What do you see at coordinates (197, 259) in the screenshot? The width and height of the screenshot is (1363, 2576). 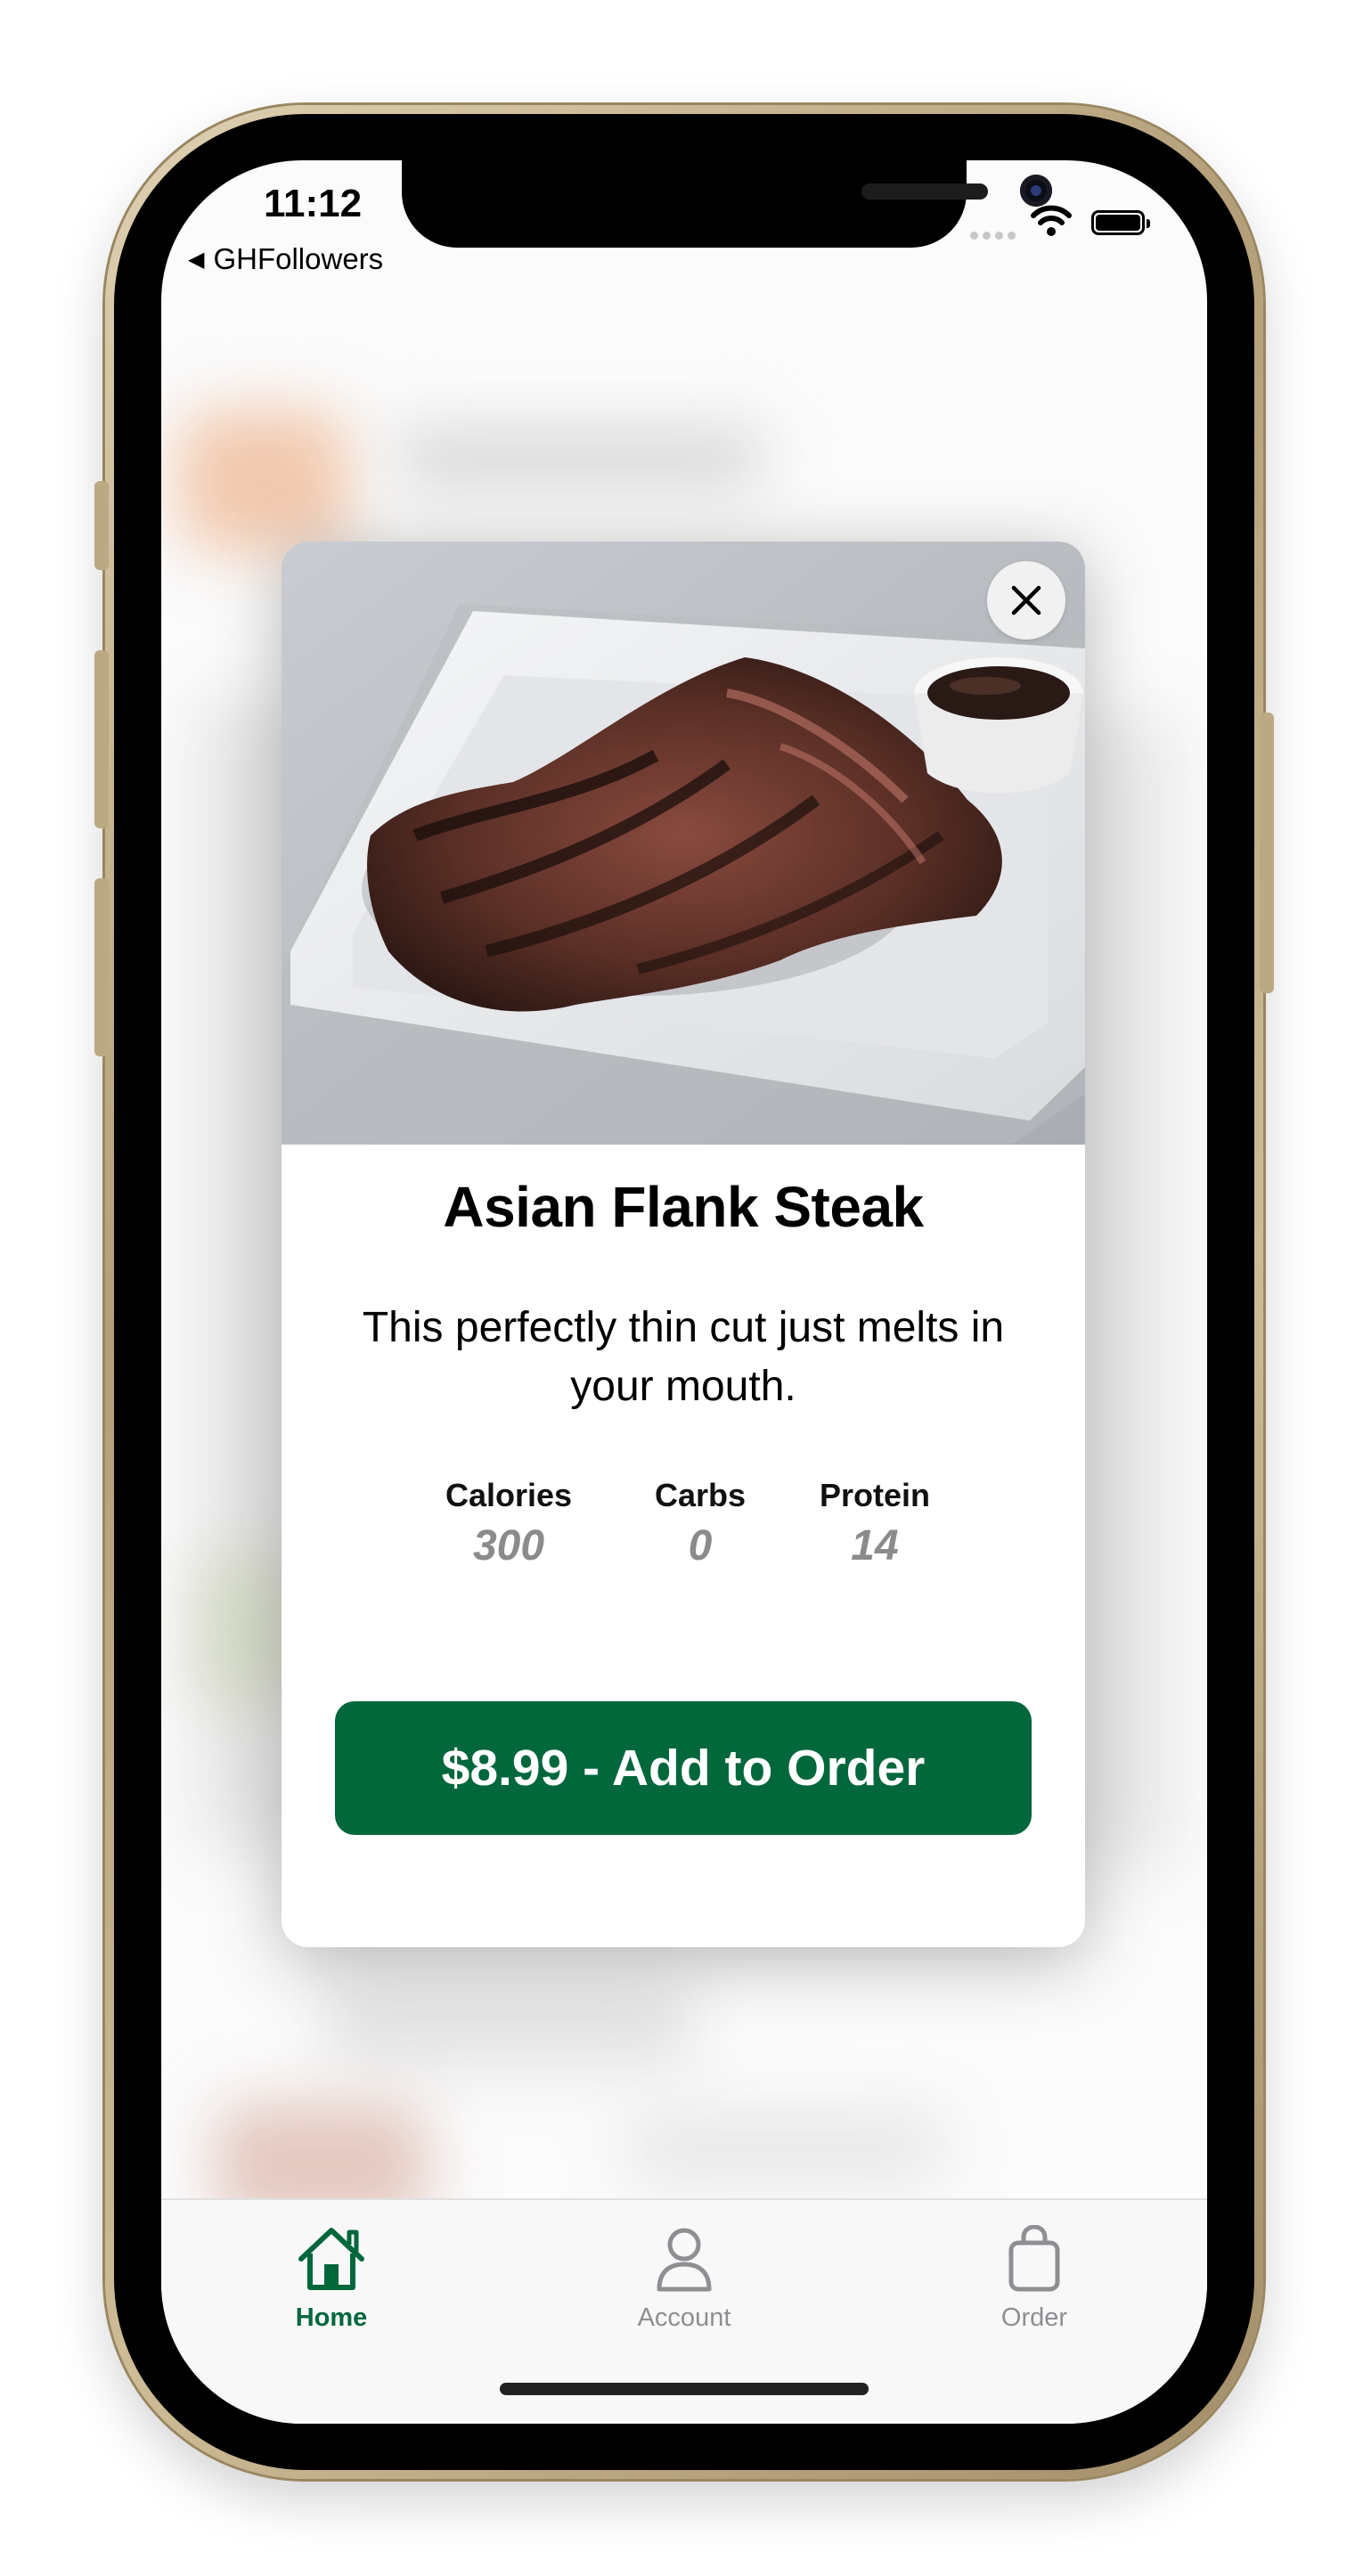 I see `back-triangle-icon: ◀` at bounding box center [197, 259].